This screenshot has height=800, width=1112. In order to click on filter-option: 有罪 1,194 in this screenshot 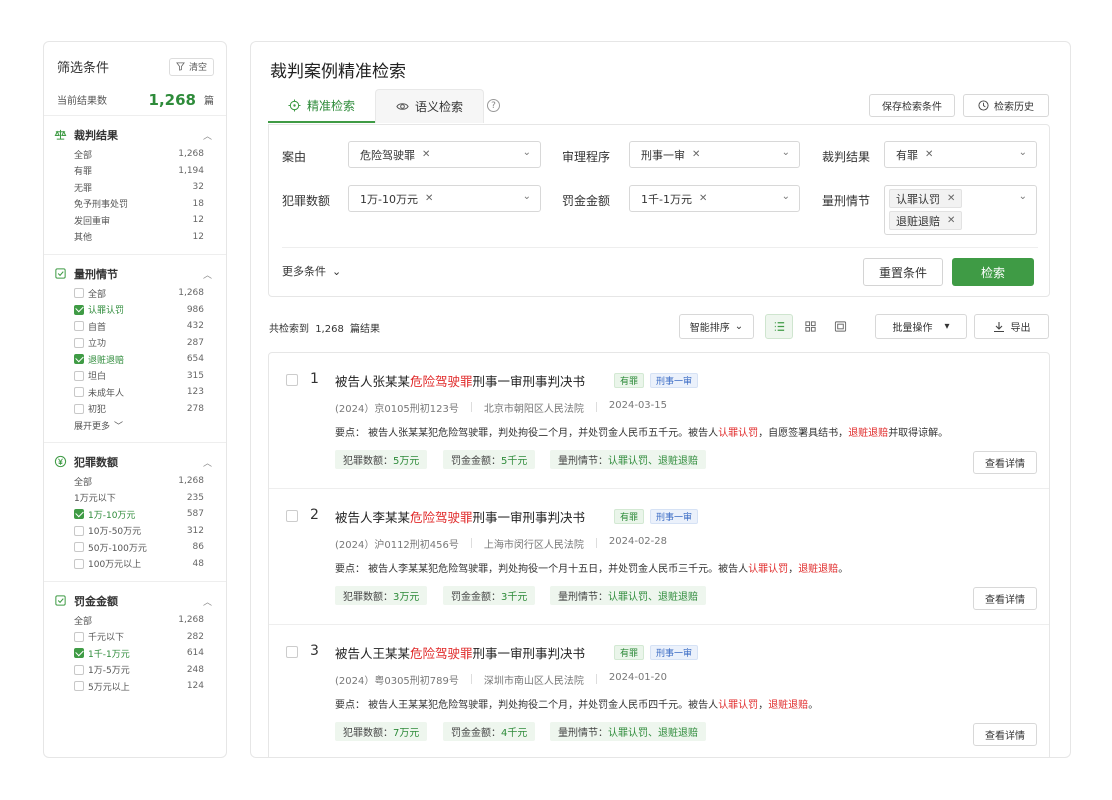, I will do `click(135, 171)`.